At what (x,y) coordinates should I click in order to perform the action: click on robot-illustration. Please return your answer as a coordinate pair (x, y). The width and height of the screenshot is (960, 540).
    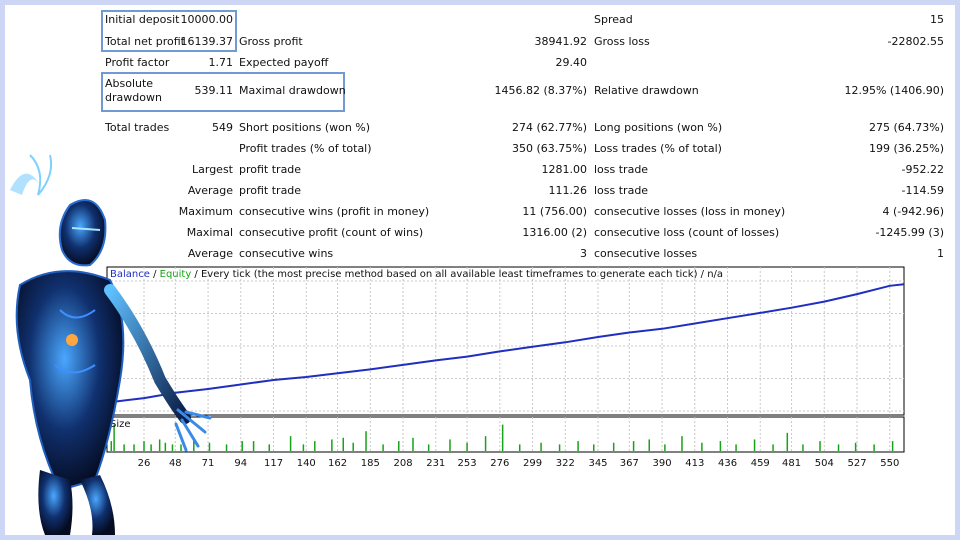
    Looking at the image, I should click on (111, 344).